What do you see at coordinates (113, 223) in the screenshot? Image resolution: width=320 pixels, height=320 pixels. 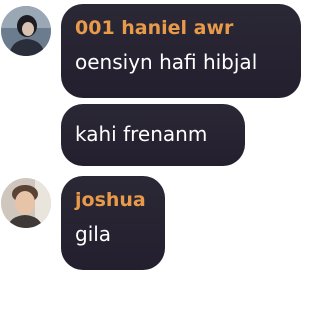 I see `message-bubble: joshua gila` at bounding box center [113, 223].